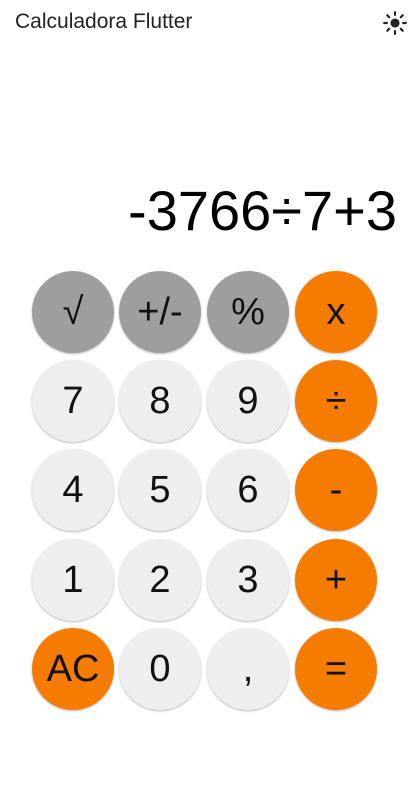 The width and height of the screenshot is (415, 802). Describe the element at coordinates (160, 669) in the screenshot. I see `digit-0-button: 0` at that location.